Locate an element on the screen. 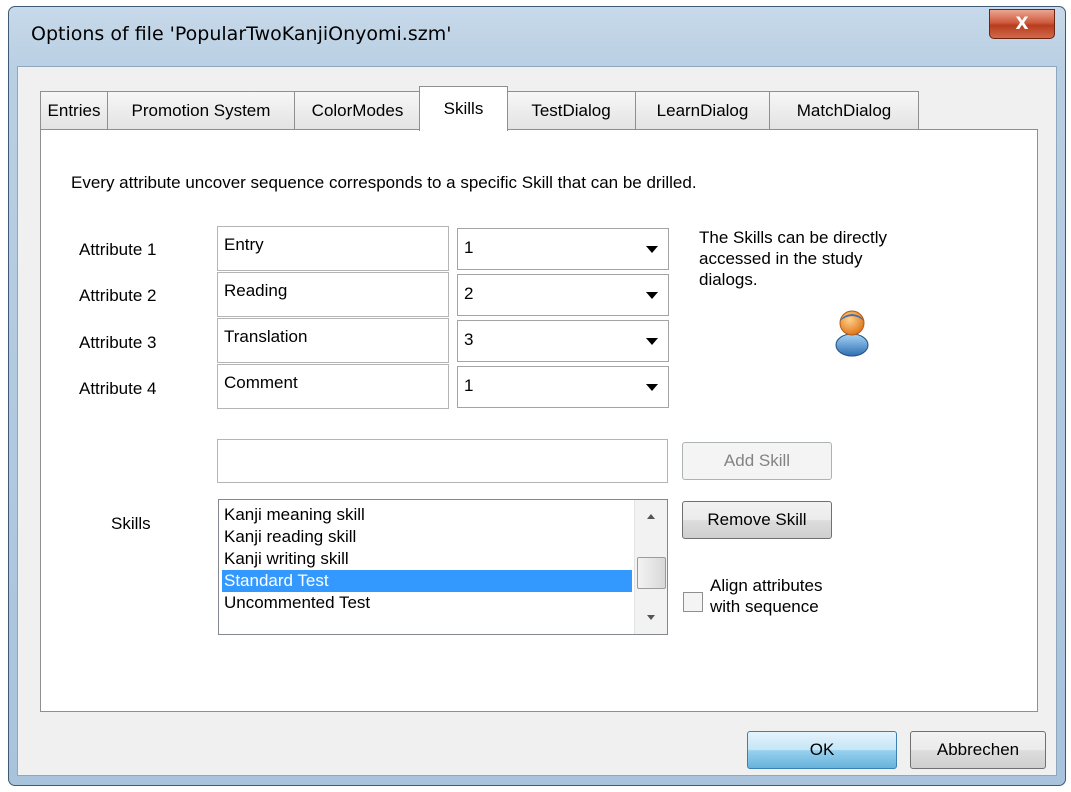  list-item: Kanji reading skill is located at coordinates (427, 537).